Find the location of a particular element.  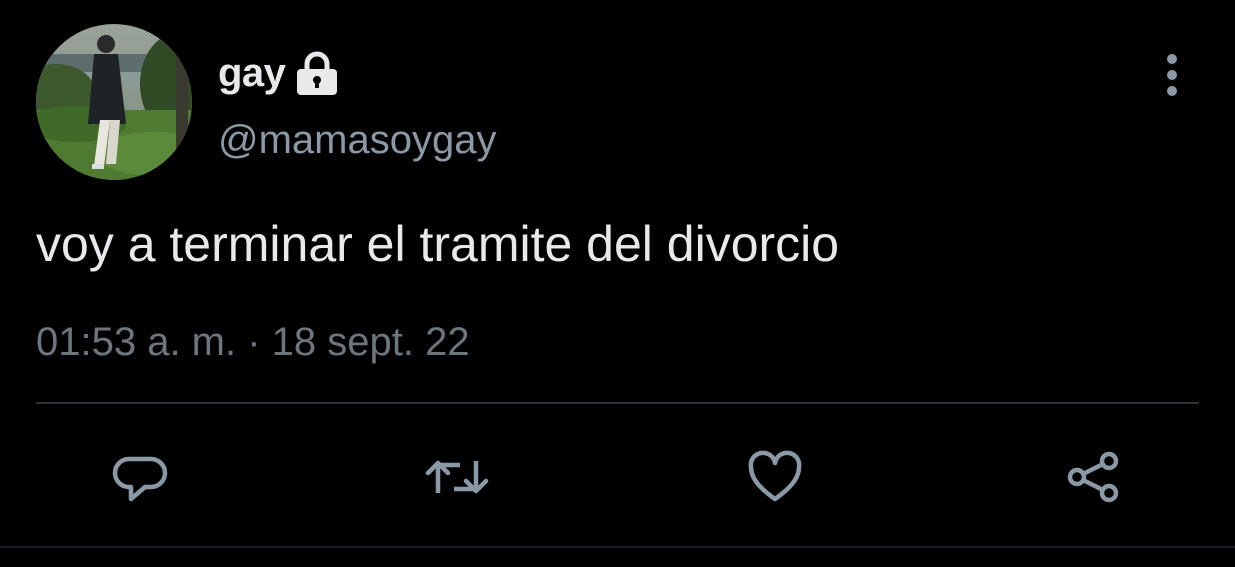

retweet-icon is located at coordinates (457, 477).